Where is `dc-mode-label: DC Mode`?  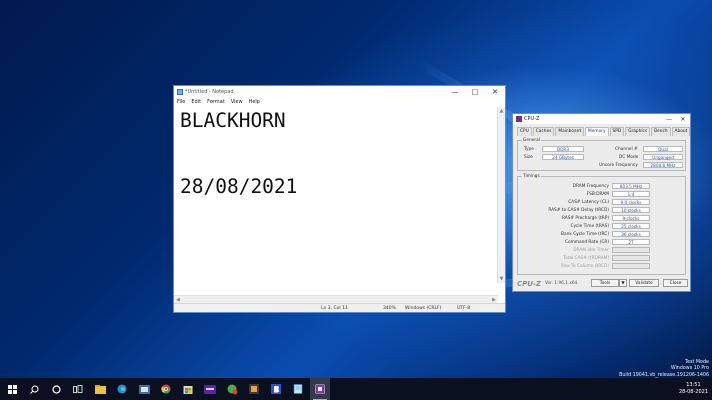
dc-mode-label: DC Mode is located at coordinates (629, 157).